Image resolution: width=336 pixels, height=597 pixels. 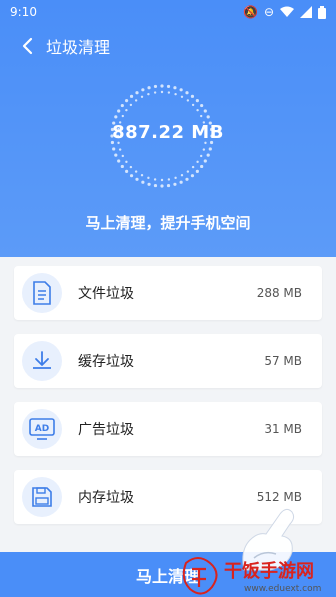 What do you see at coordinates (282, 589) in the screenshot?
I see `watermark-url: www.eduext.com` at bounding box center [282, 589].